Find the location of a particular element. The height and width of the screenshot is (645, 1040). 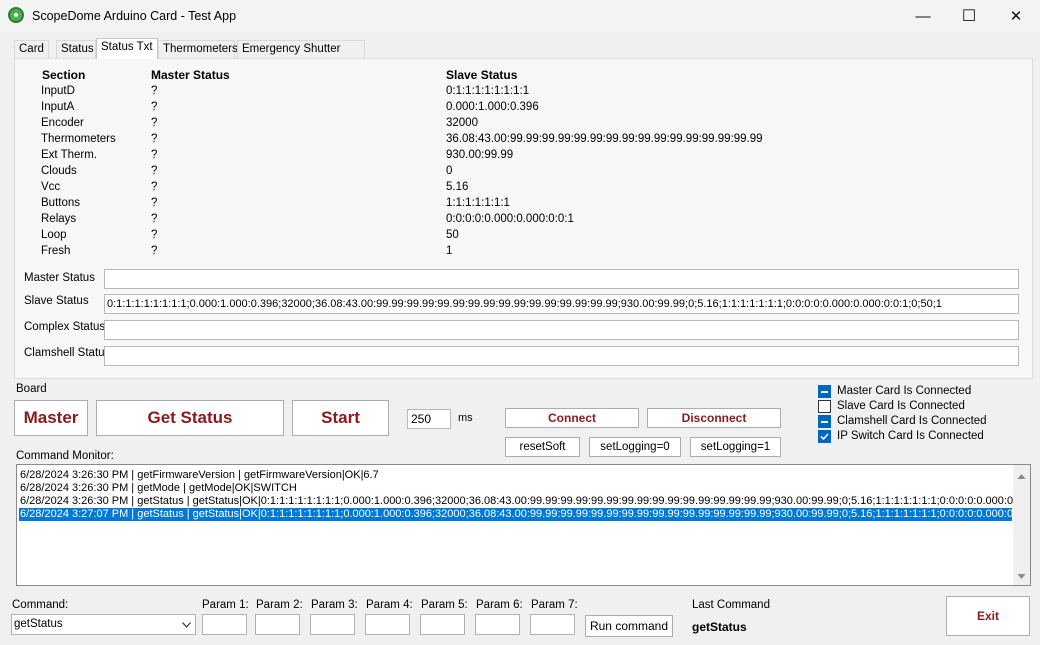

scroll-up-icon is located at coordinates (1021, 476).